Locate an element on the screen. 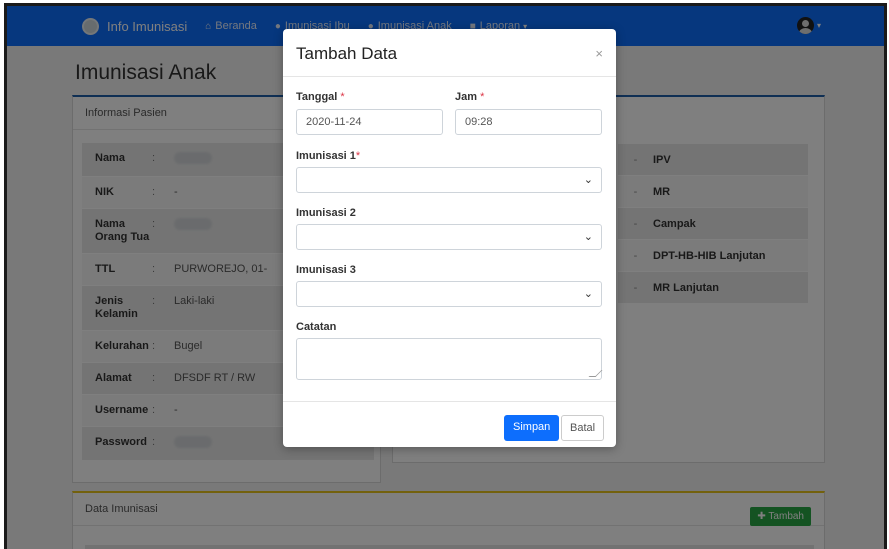  tanggal-label: Tanggal * is located at coordinates (320, 97).